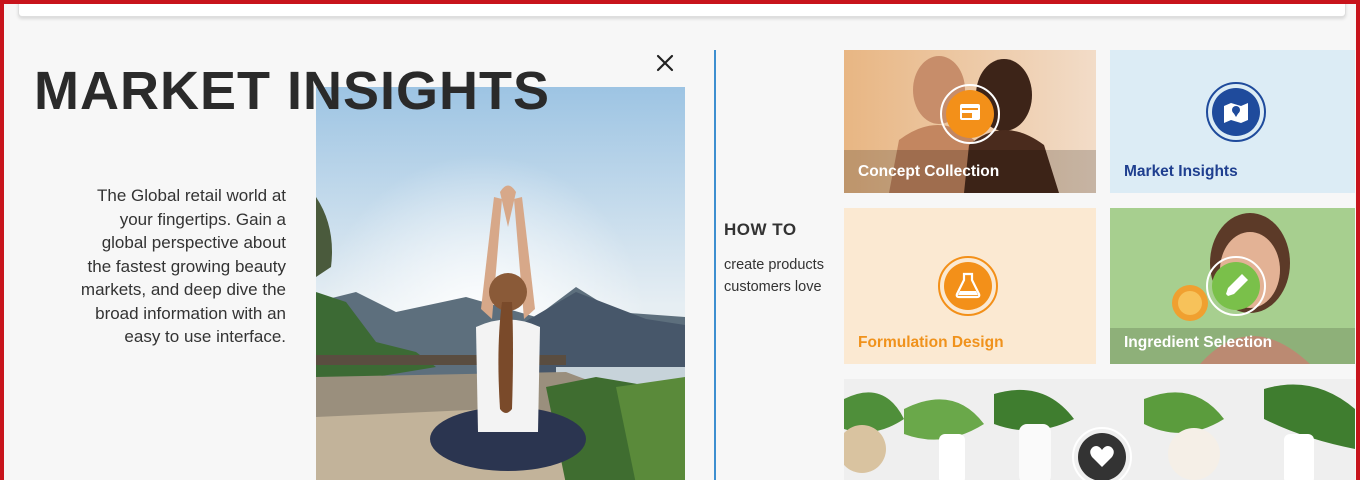  Describe the element at coordinates (970, 114) in the screenshot. I see `folder-icon` at that location.